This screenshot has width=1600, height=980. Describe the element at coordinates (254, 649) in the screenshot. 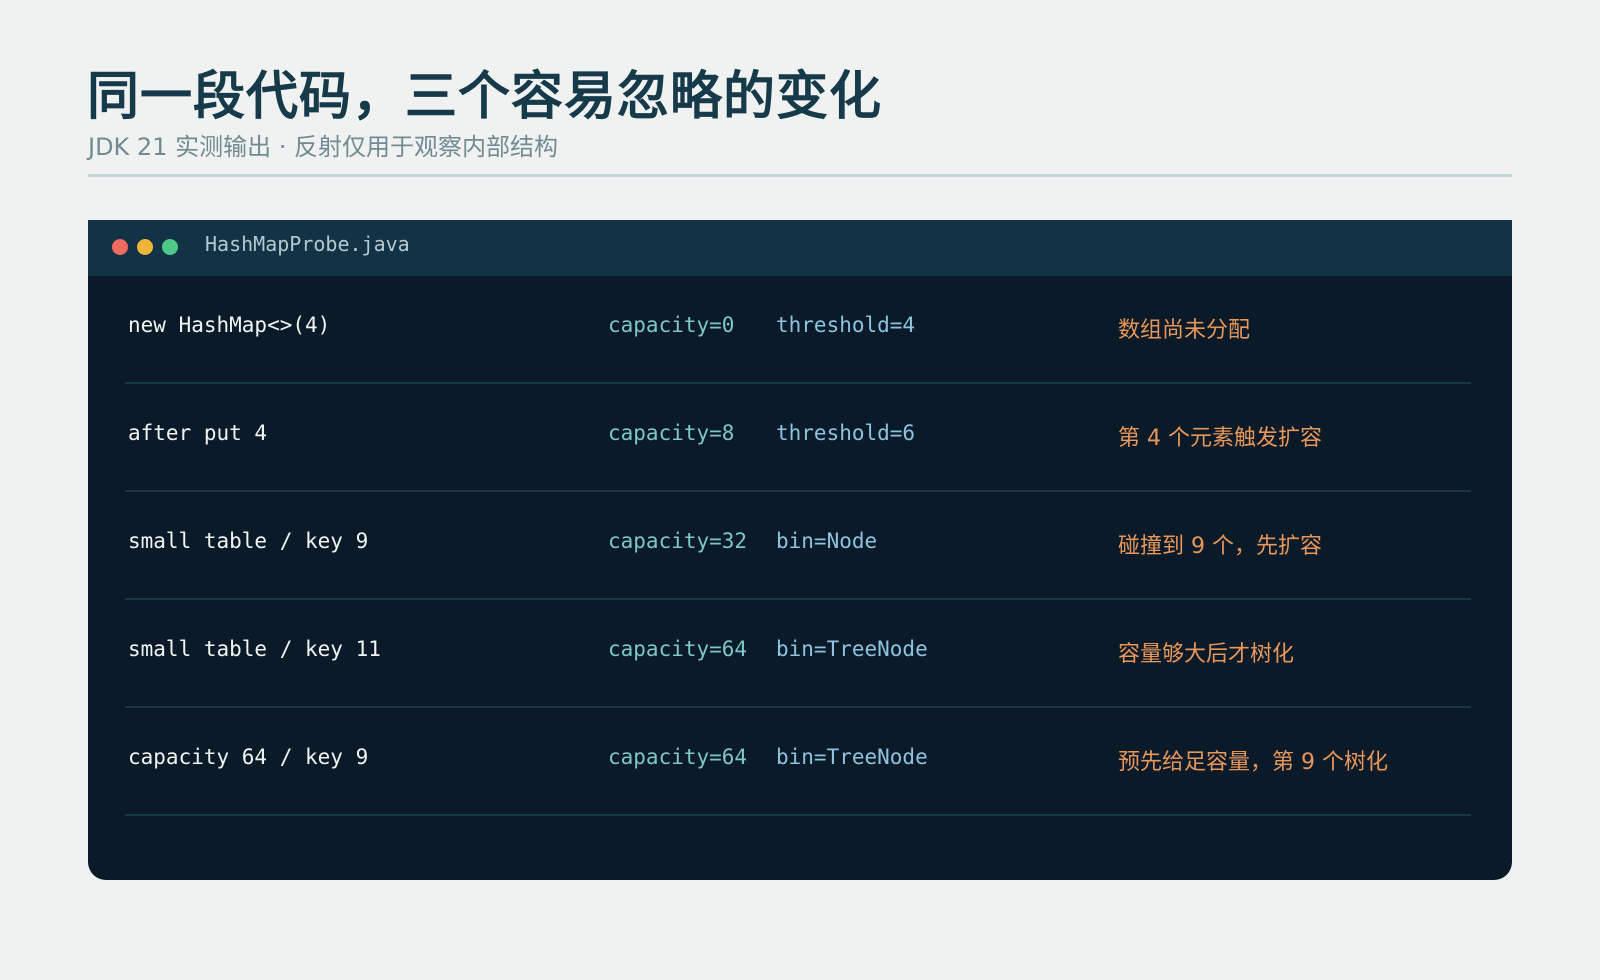

I see `row-code: small table / key 11` at that location.